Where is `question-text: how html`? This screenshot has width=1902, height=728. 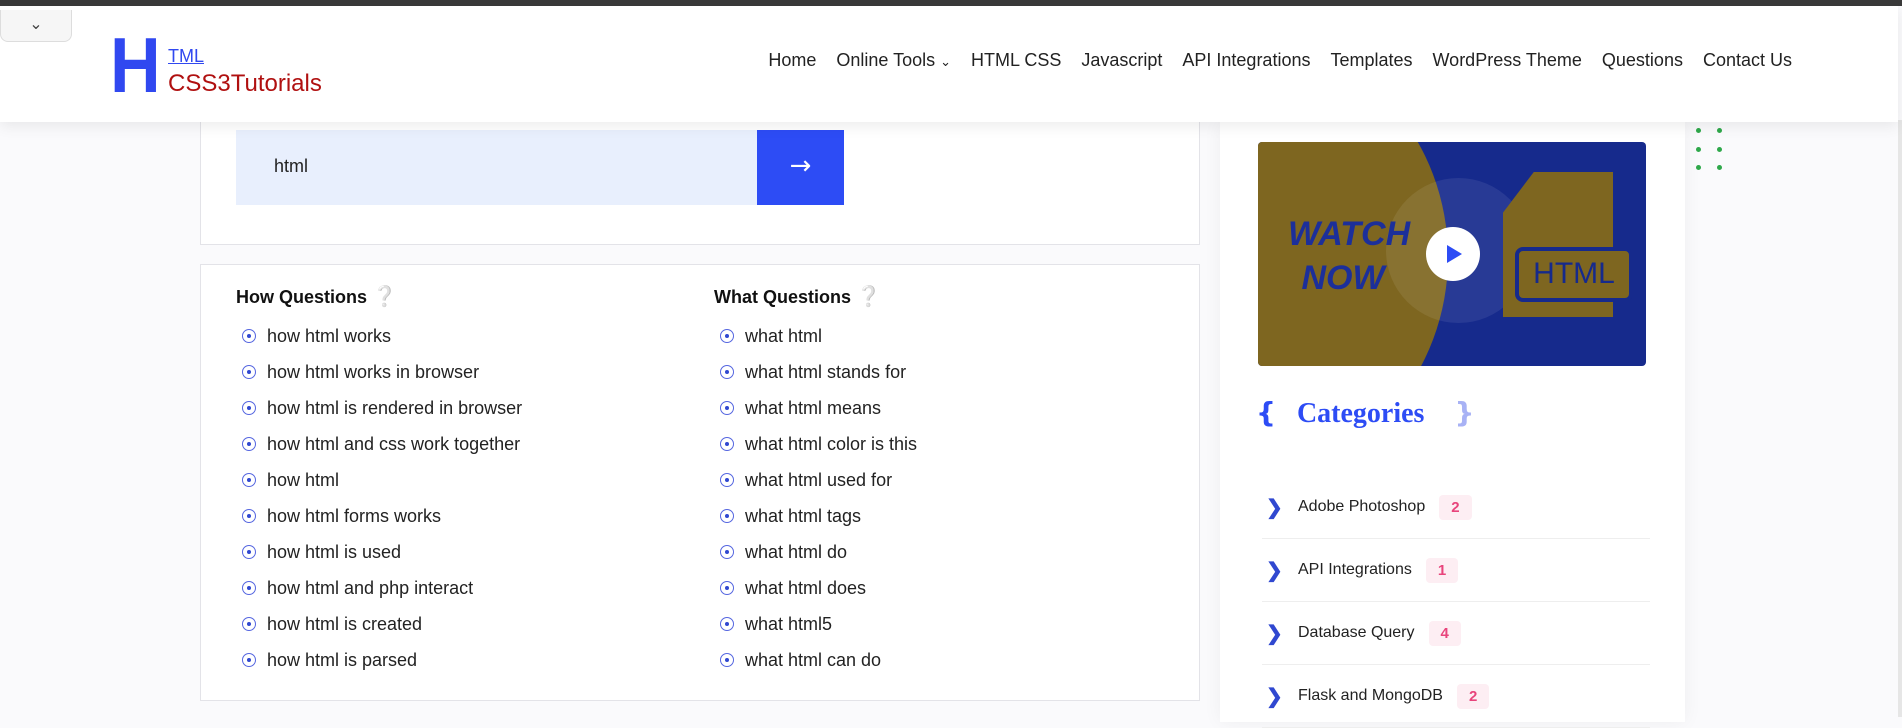
question-text: how html is located at coordinates (303, 479).